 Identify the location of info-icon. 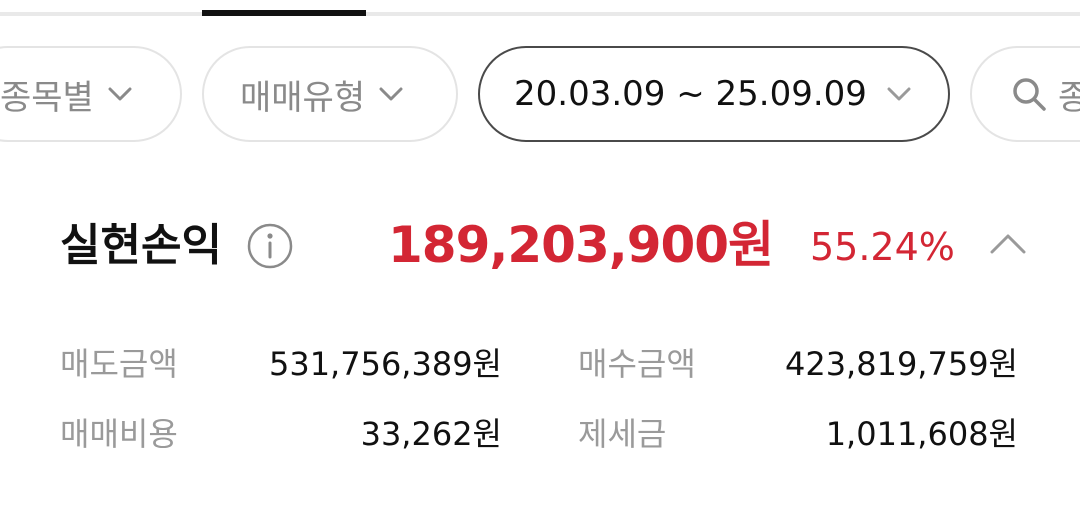
(270, 246).